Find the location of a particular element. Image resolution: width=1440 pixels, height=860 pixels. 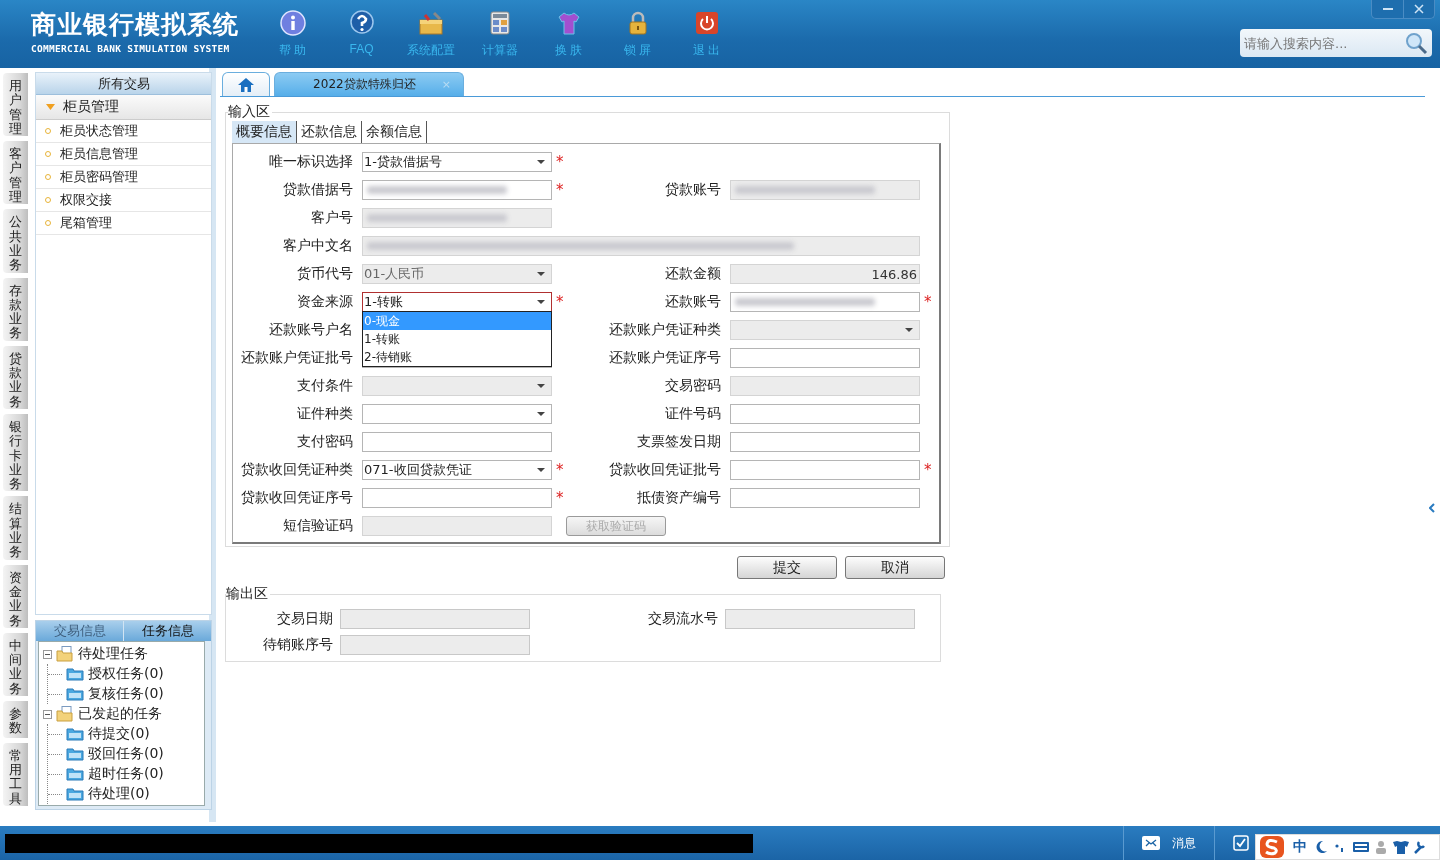

home-icon is located at coordinates (246, 84).